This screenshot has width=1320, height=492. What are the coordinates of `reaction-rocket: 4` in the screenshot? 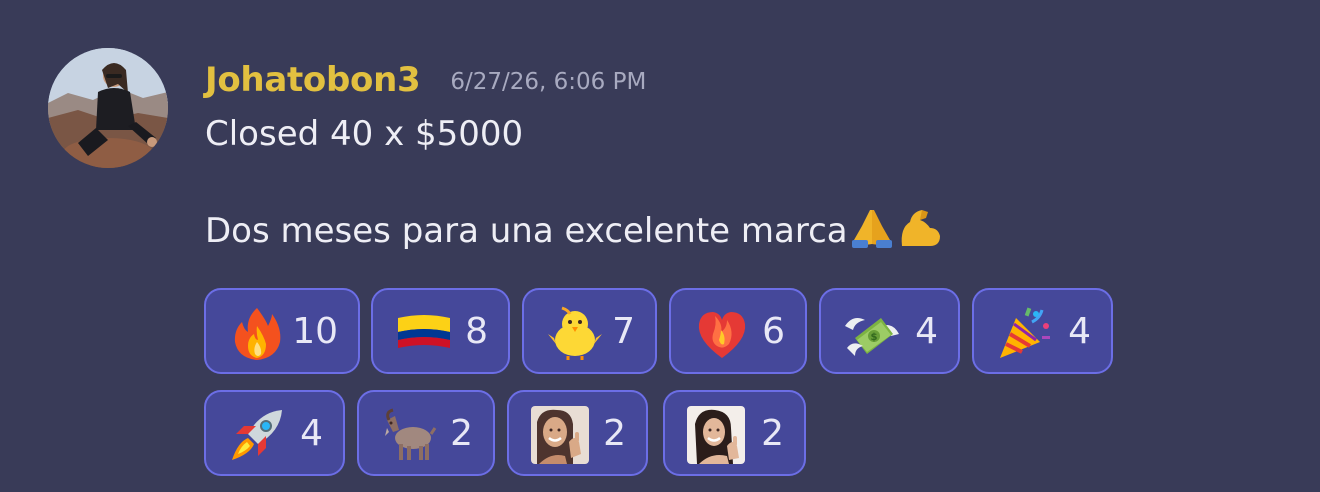 It's located at (274, 433).